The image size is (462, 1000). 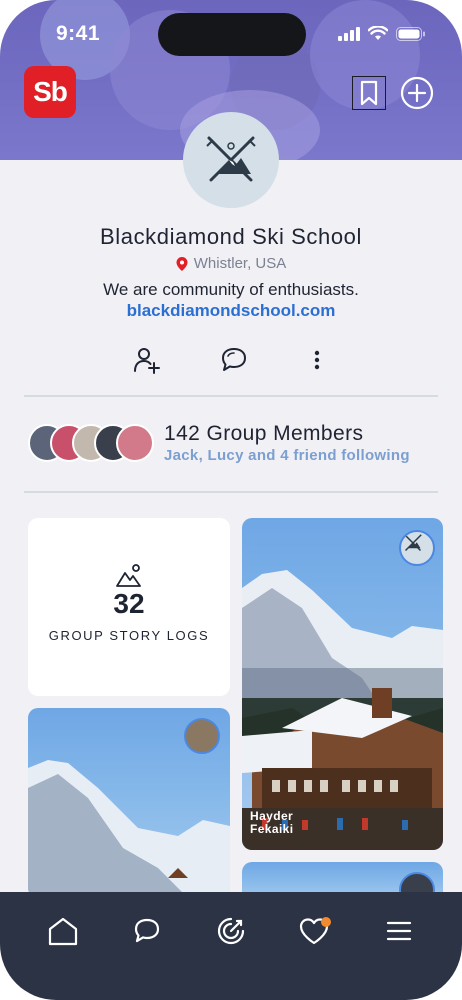 I want to click on story-logs-count: 32, so click(x=129, y=604).